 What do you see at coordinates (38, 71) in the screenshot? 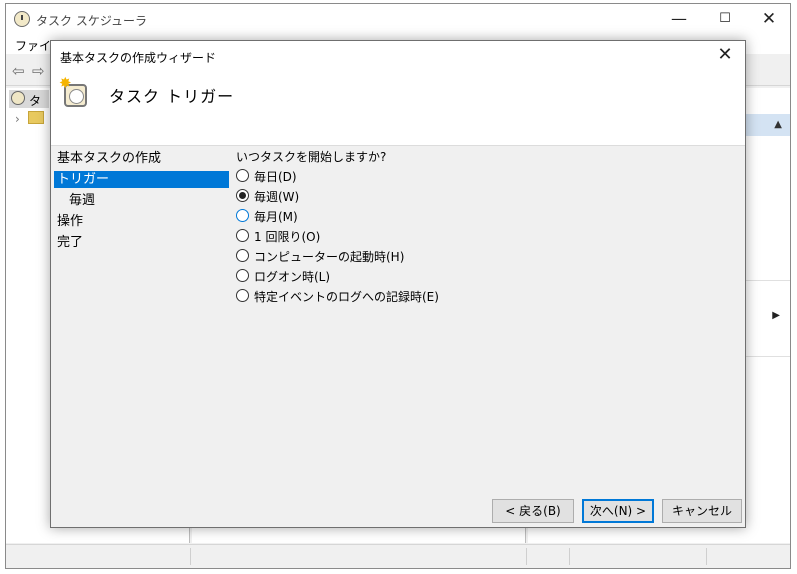
I see `forward-arrow-icon: ⇨` at bounding box center [38, 71].